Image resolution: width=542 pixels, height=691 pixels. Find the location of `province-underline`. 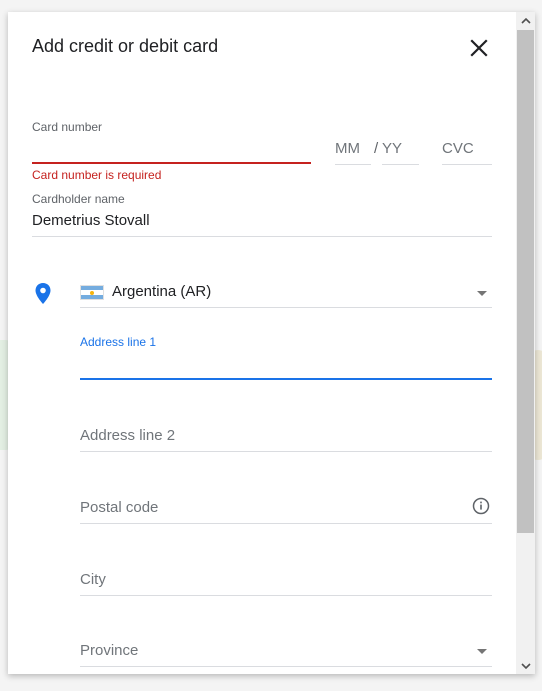

province-underline is located at coordinates (286, 666).